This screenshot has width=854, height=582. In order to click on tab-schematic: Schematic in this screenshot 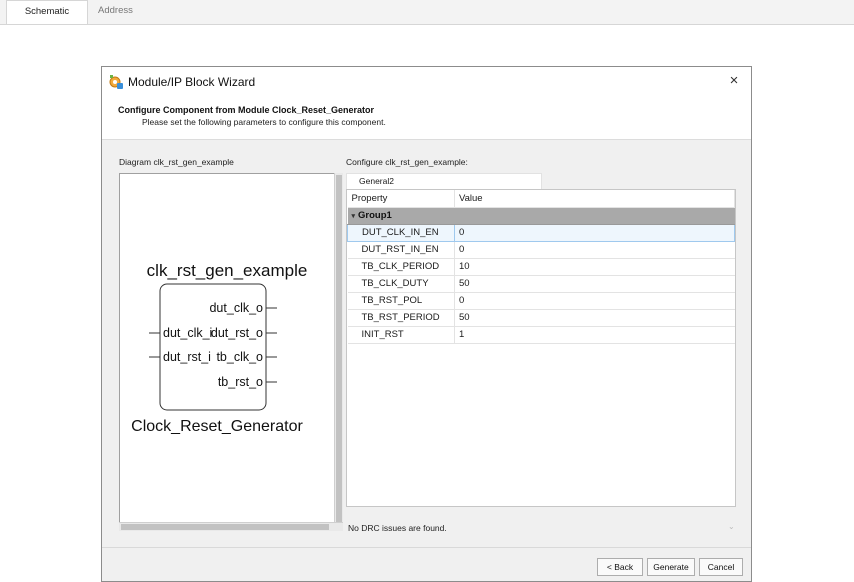, I will do `click(47, 12)`.